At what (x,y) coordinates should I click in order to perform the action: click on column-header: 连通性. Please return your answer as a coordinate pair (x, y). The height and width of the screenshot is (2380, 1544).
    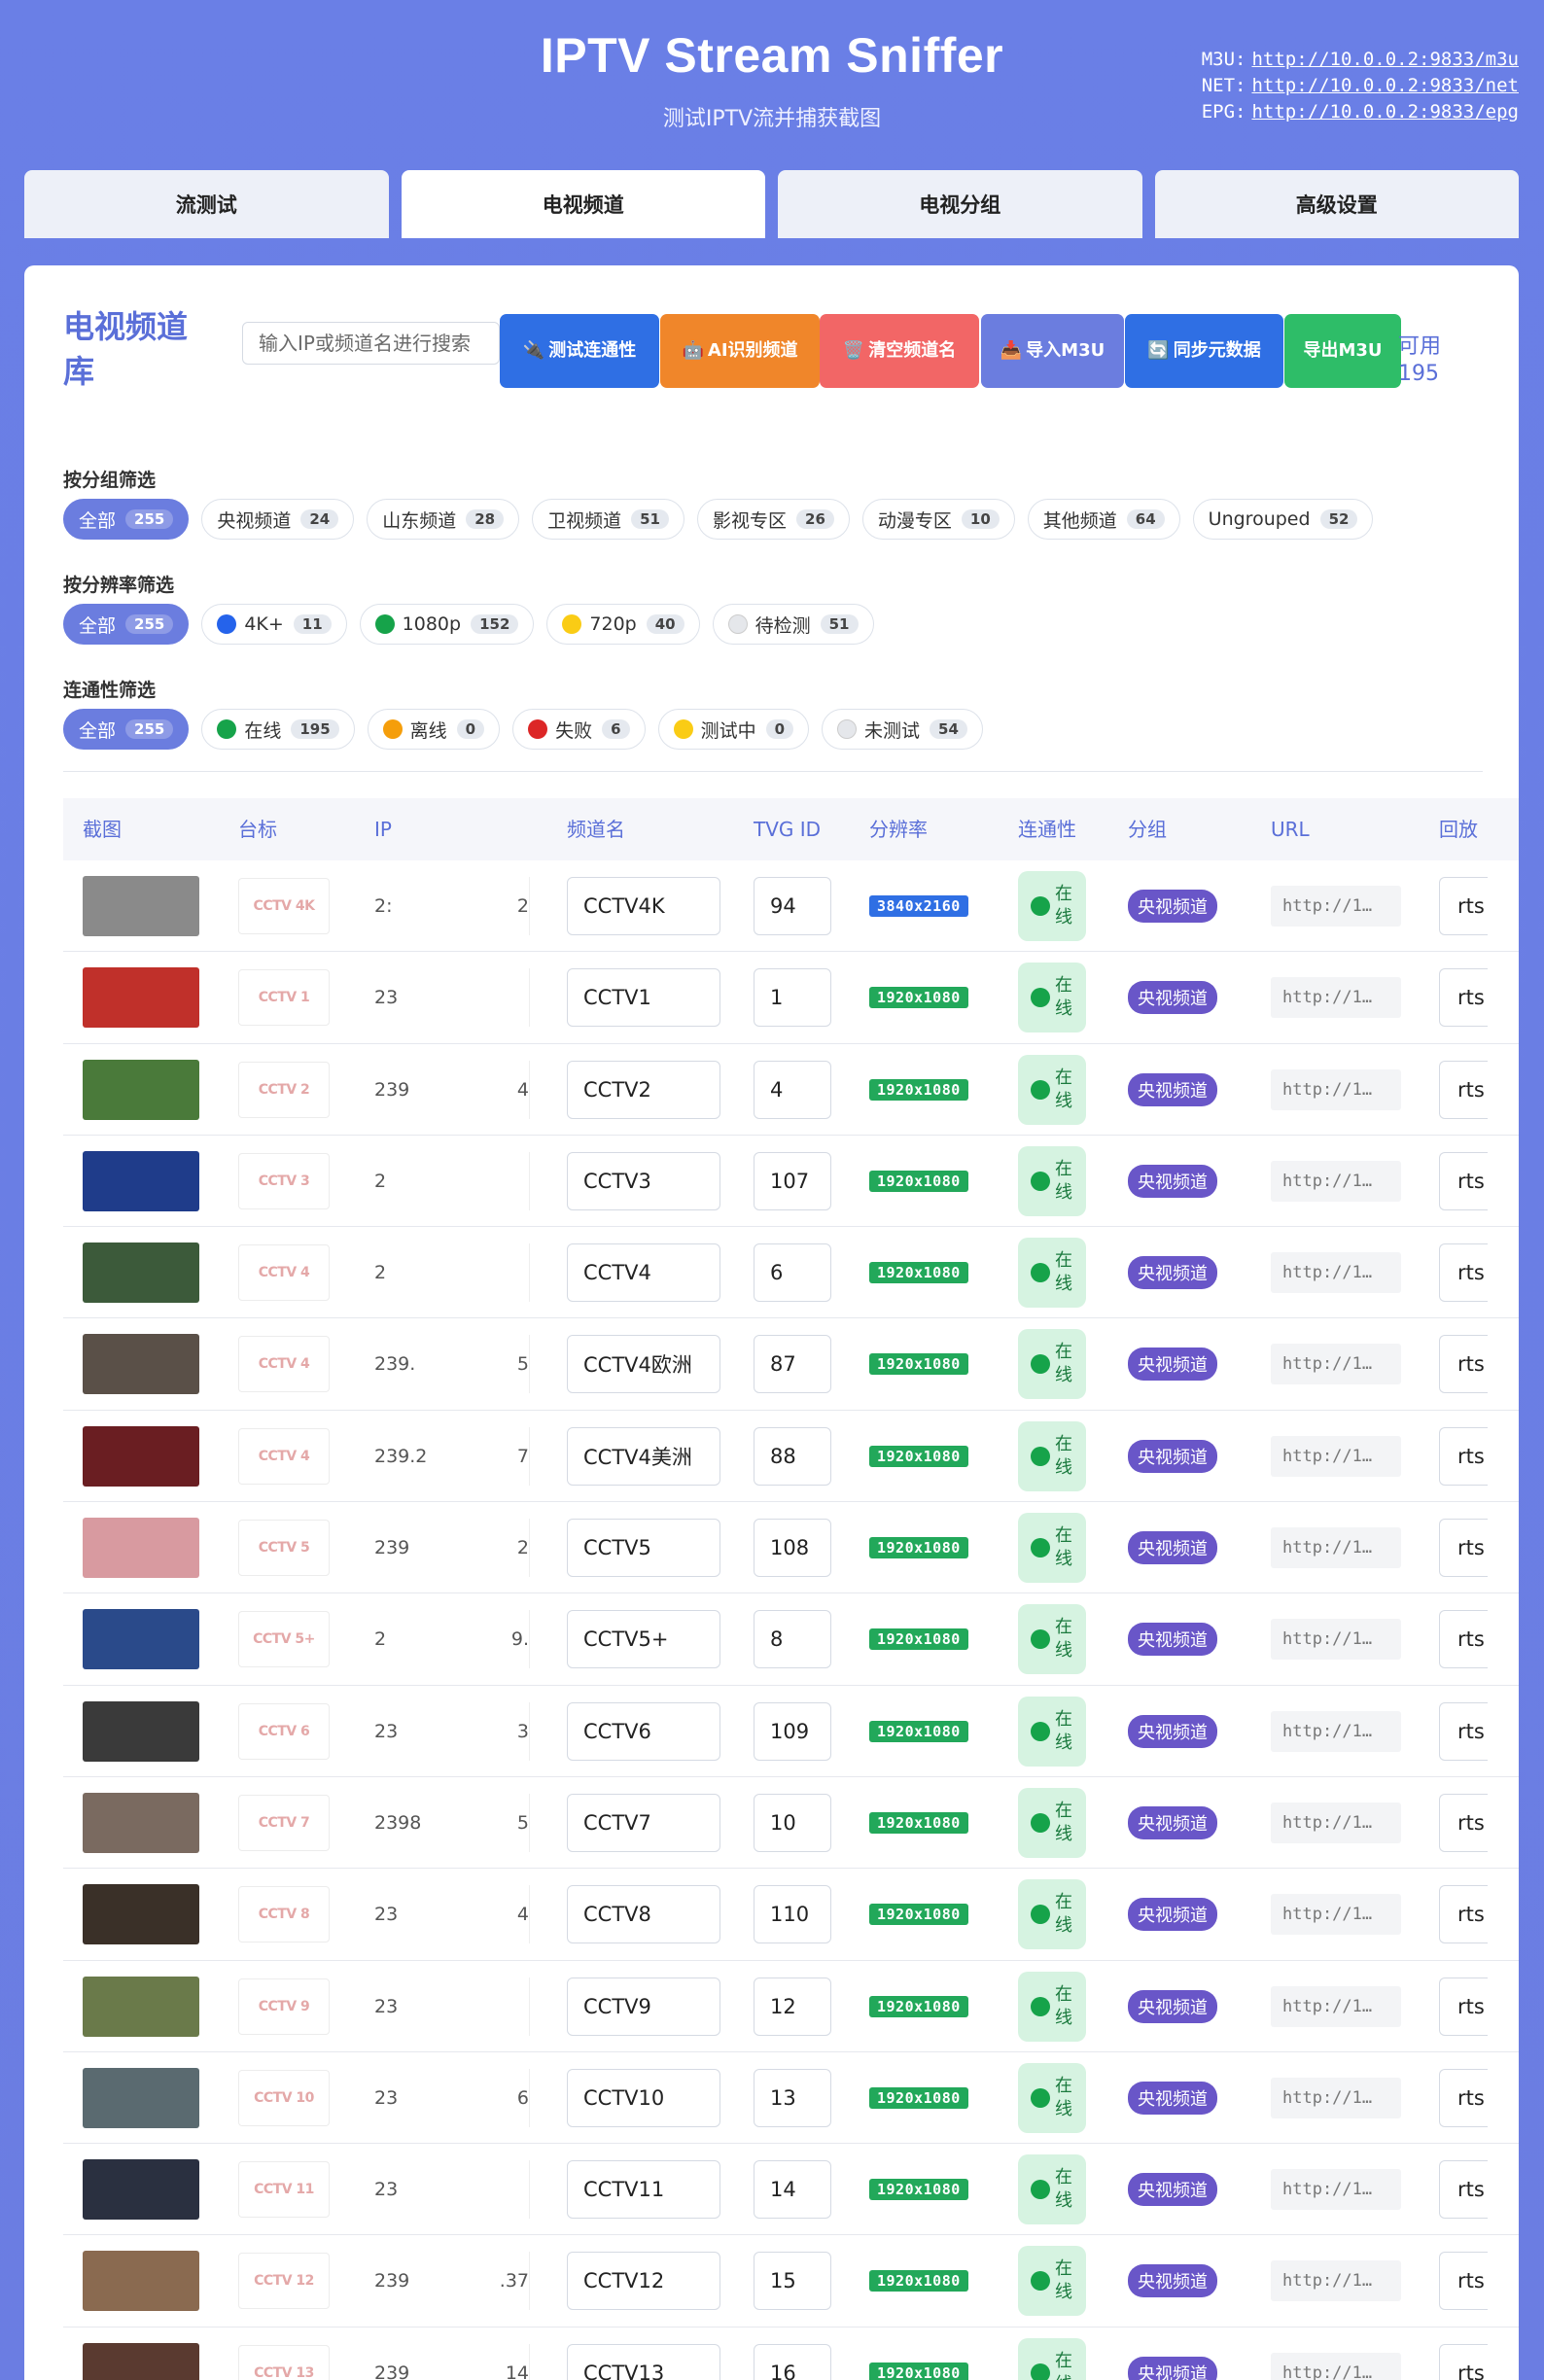
    Looking at the image, I should click on (1047, 829).